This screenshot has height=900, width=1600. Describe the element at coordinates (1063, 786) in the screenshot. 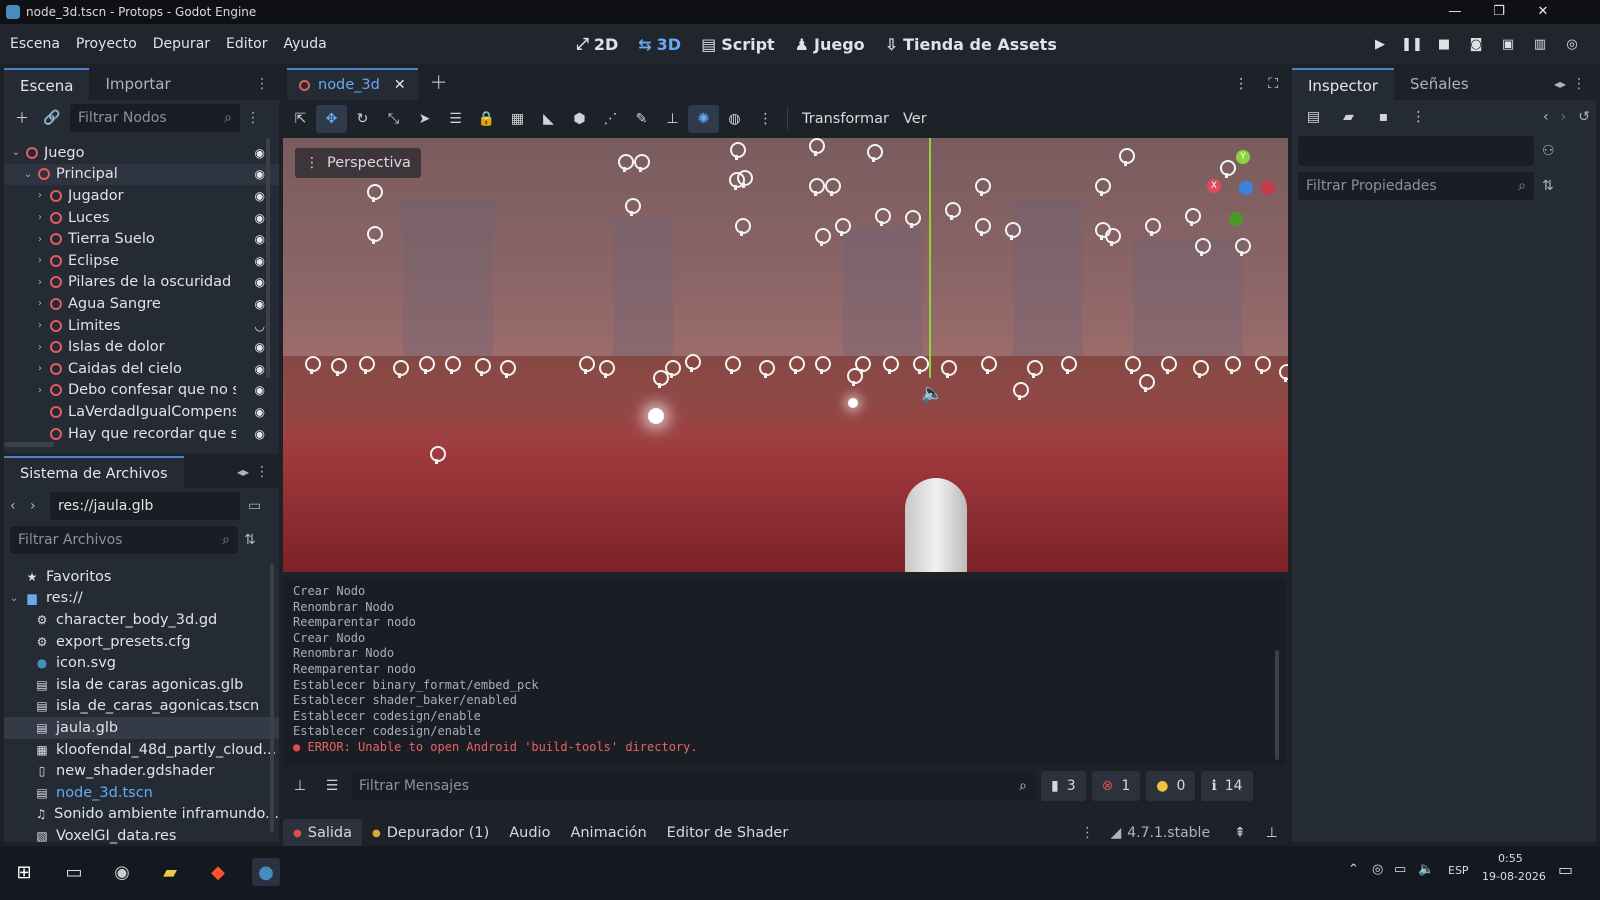

I see `messages-count-button: ▮ 3` at that location.